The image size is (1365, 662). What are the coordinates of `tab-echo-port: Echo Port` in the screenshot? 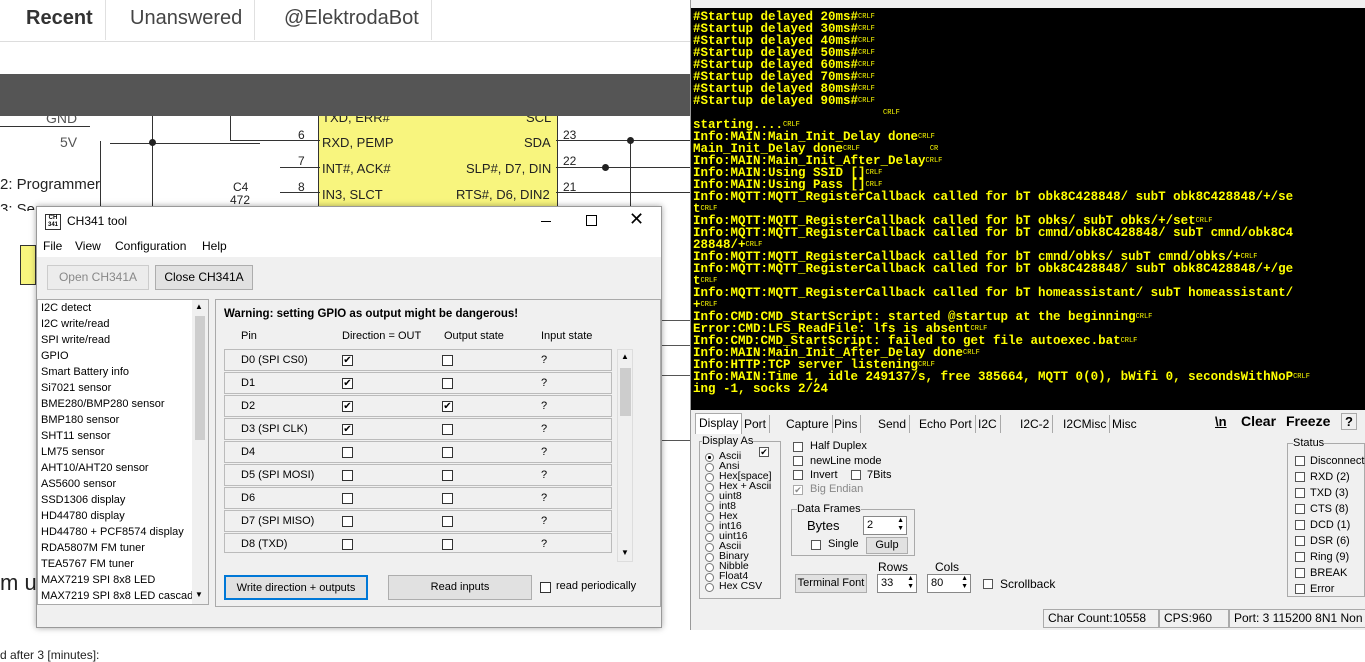 It's located at (946, 424).